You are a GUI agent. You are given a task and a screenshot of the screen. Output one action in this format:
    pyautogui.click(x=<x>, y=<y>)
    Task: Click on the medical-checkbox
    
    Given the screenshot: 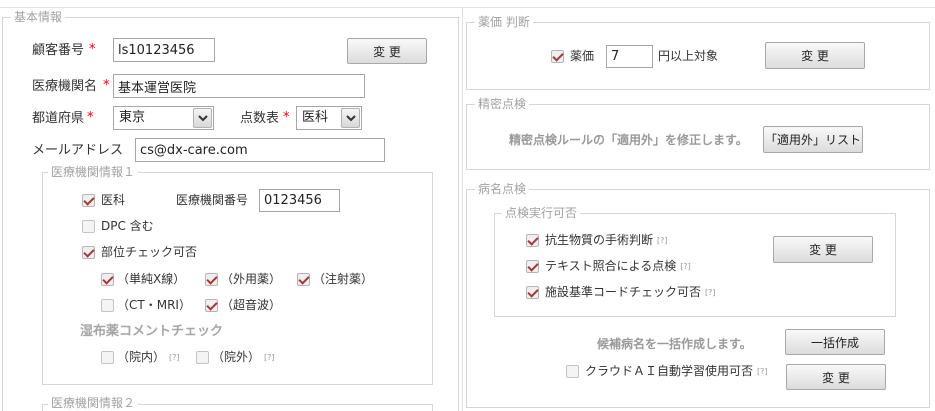 What is the action you would take?
    pyautogui.click(x=88, y=200)
    